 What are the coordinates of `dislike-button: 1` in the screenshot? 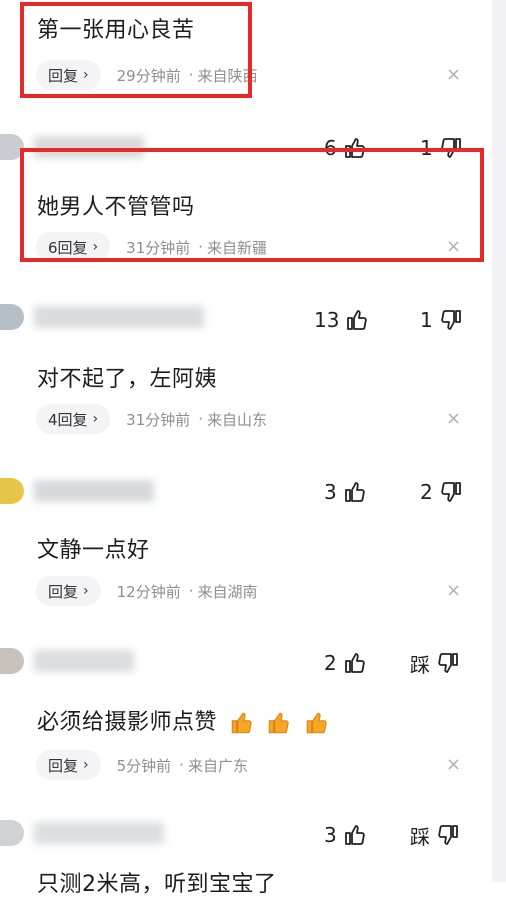 It's located at (441, 320).